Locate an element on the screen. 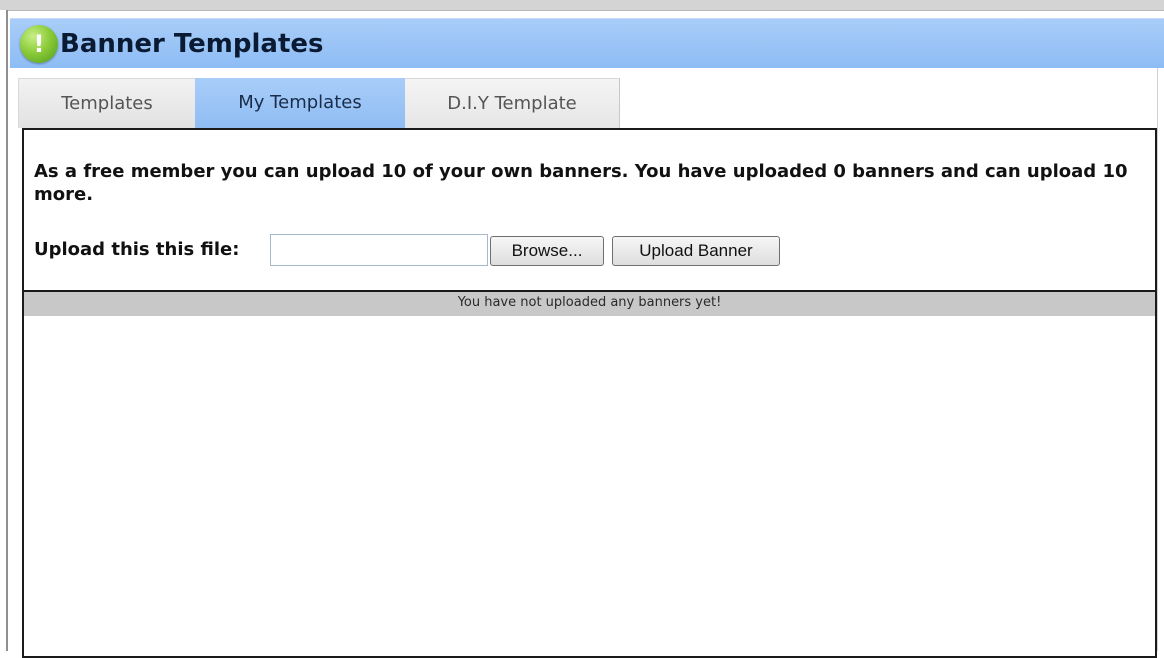 Image resolution: width=1164 pixels, height=658 pixels. top-strip is located at coordinates (582, 5).